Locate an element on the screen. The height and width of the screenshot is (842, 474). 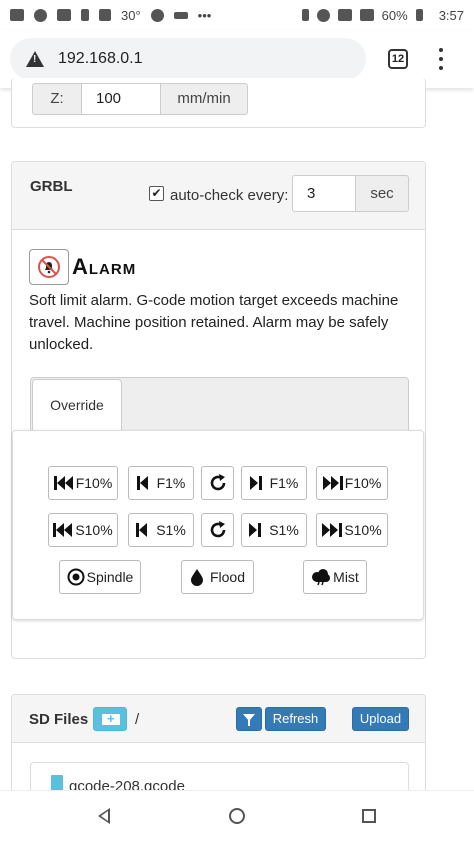
lightning-icon is located at coordinates (85, 15).